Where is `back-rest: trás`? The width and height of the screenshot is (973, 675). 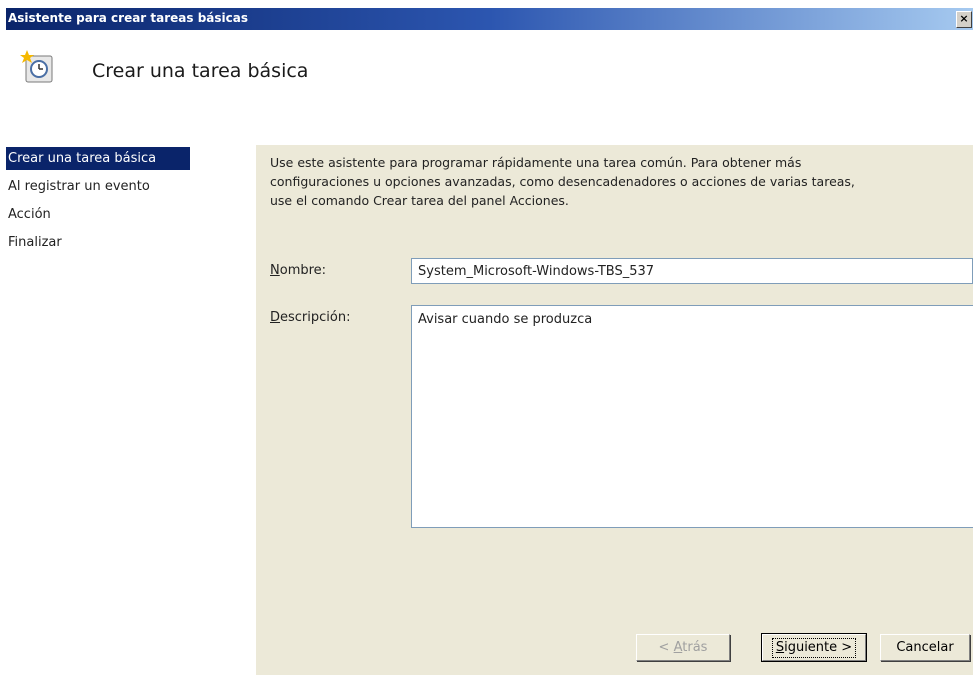 back-rest: trás is located at coordinates (695, 647).